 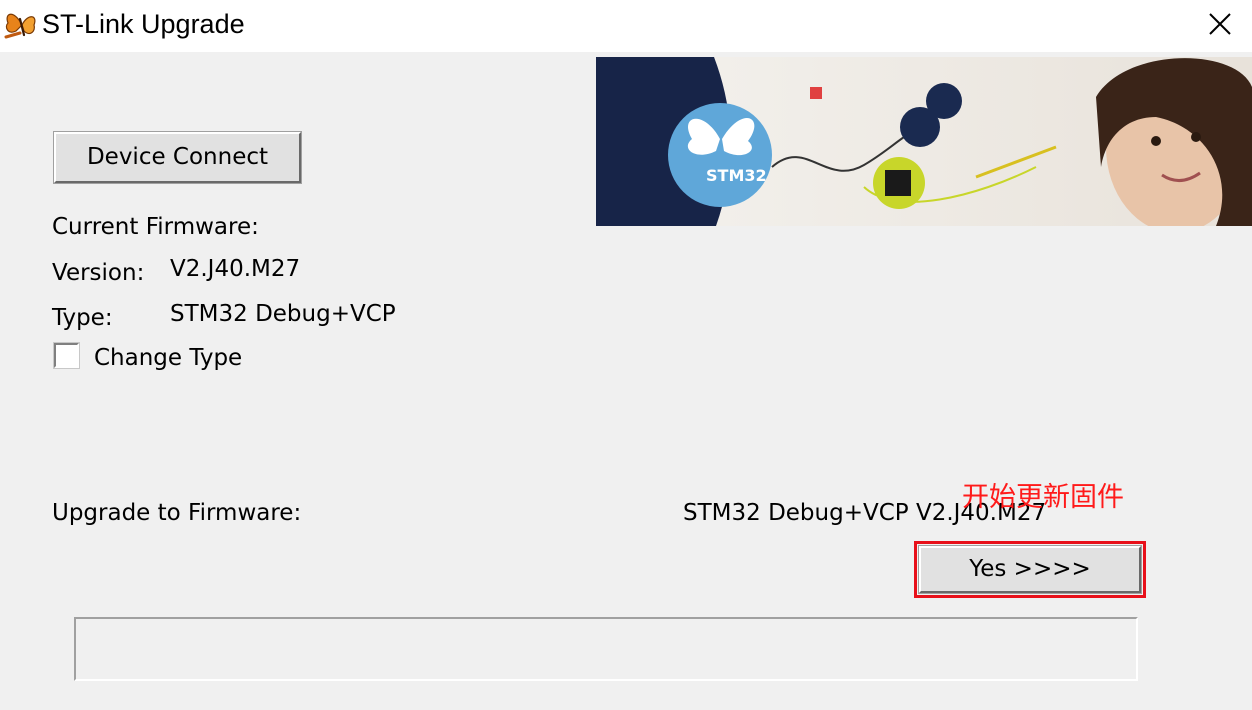 What do you see at coordinates (20, 26) in the screenshot?
I see `butterfly-app-icon` at bounding box center [20, 26].